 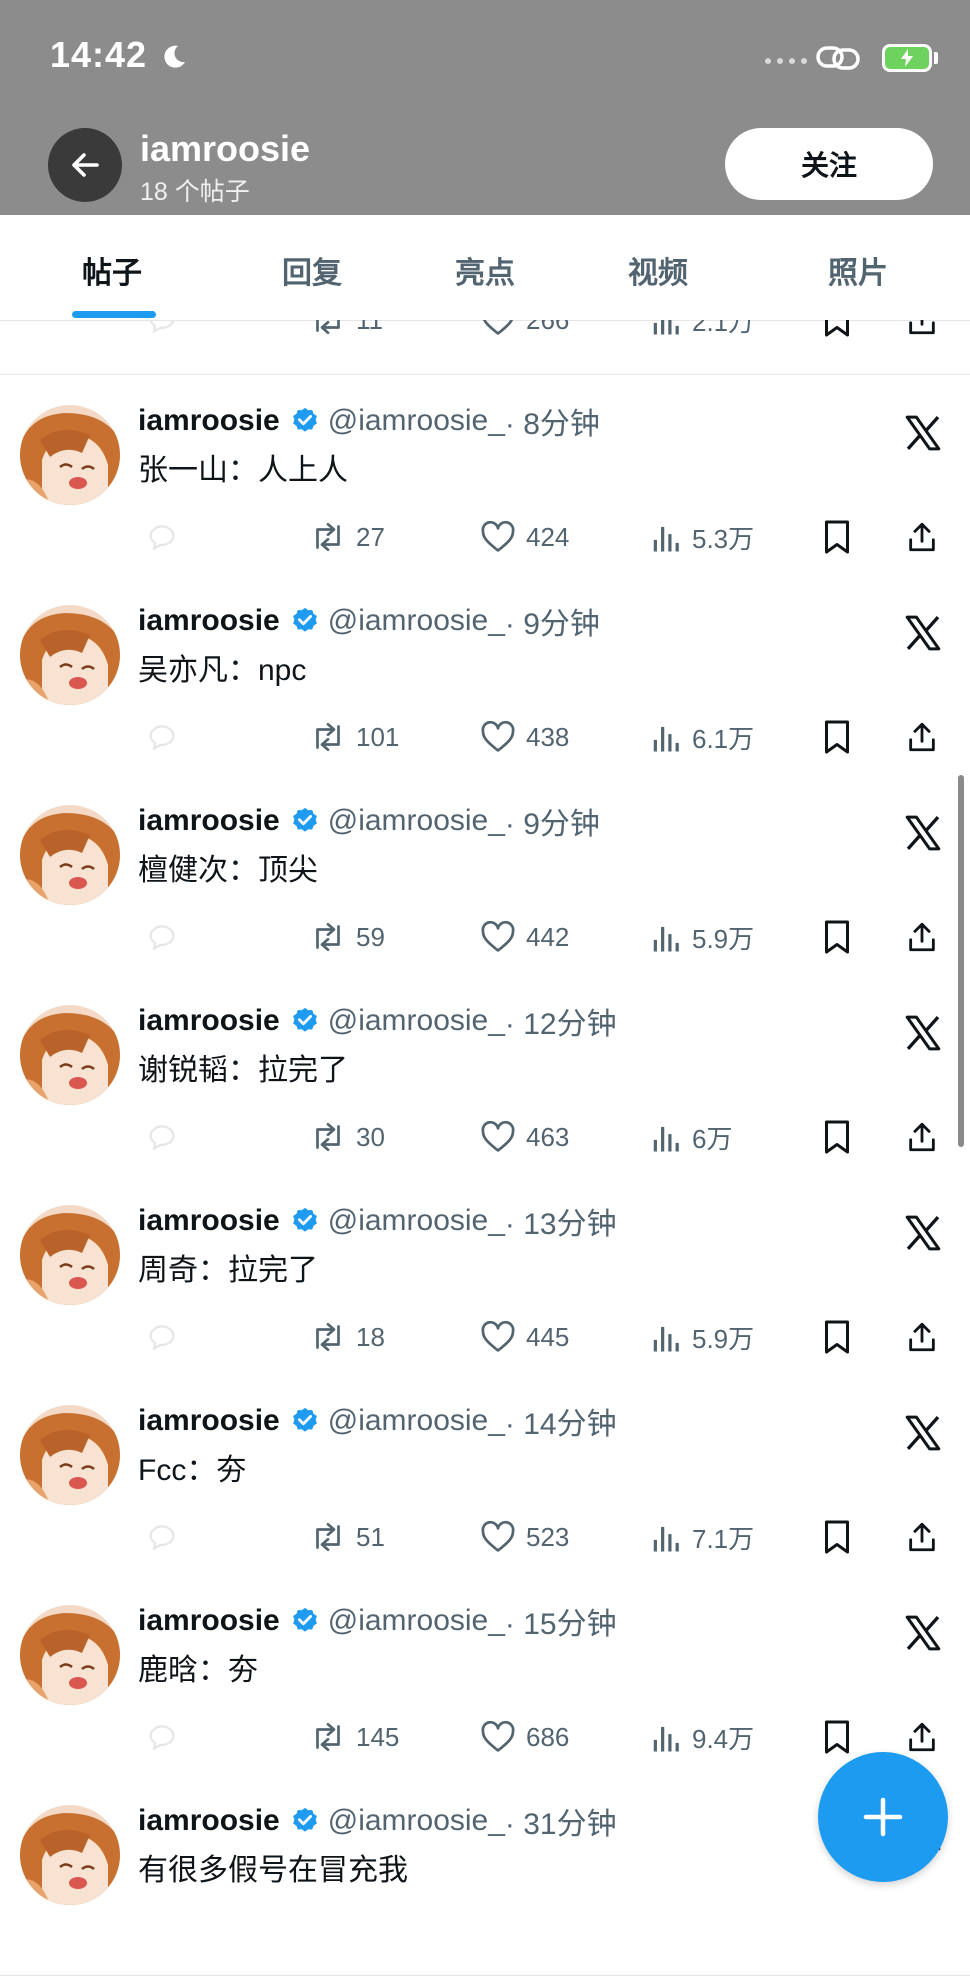 I want to click on post-text: 张一山：人上人, so click(x=243, y=470).